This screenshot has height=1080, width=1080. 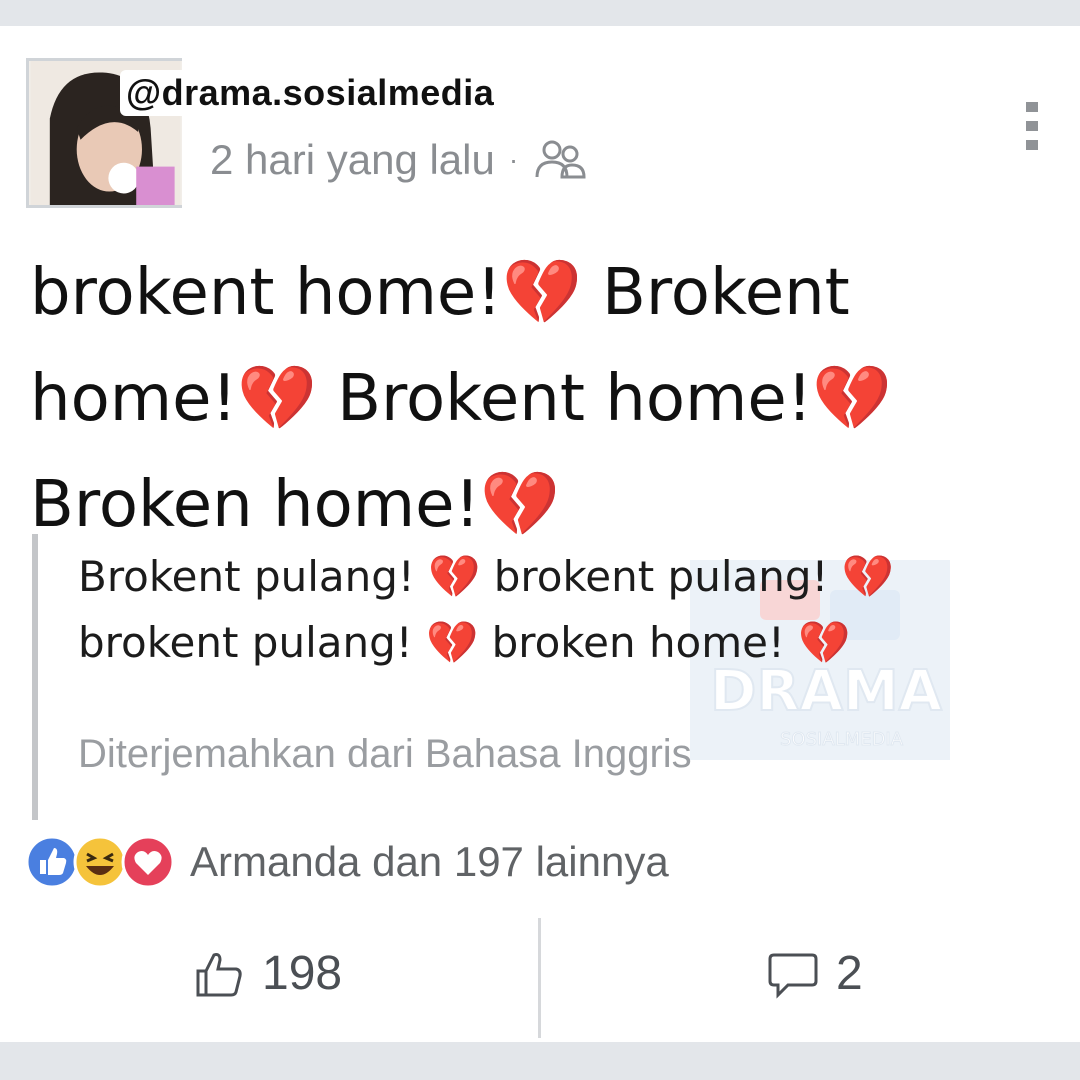 I want to click on like-count: 198, so click(x=302, y=973).